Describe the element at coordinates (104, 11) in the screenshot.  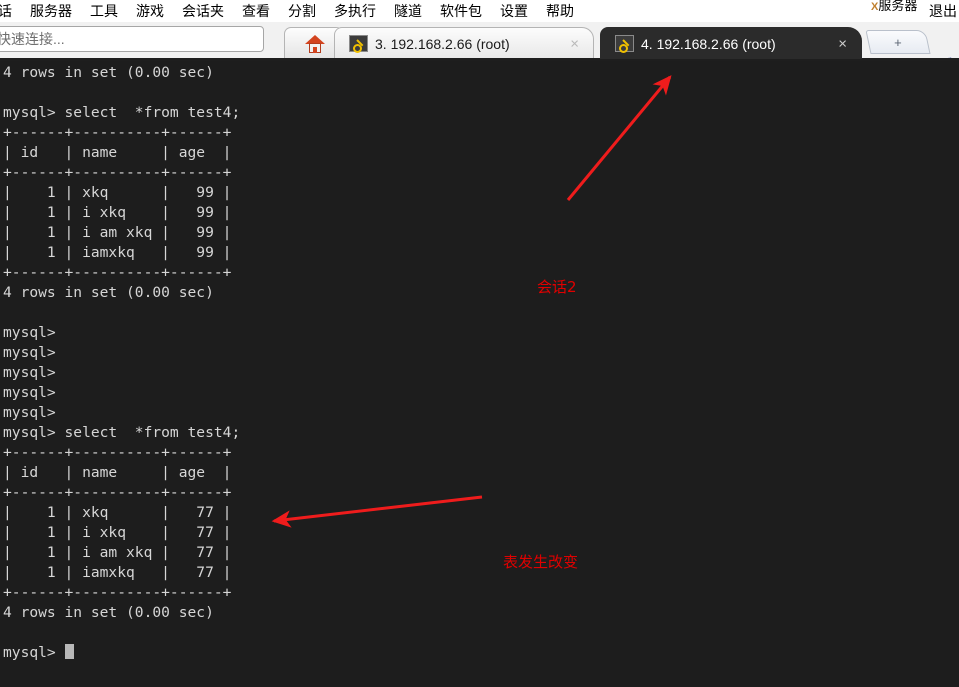
I see `menu-item-tools: 工具` at that location.